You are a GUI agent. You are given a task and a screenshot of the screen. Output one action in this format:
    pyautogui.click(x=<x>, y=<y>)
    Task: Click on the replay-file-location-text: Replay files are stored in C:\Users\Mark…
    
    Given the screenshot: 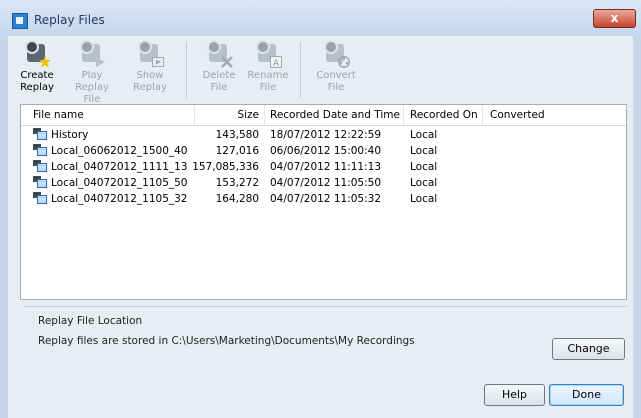 What is the action you would take?
    pyautogui.click(x=226, y=341)
    